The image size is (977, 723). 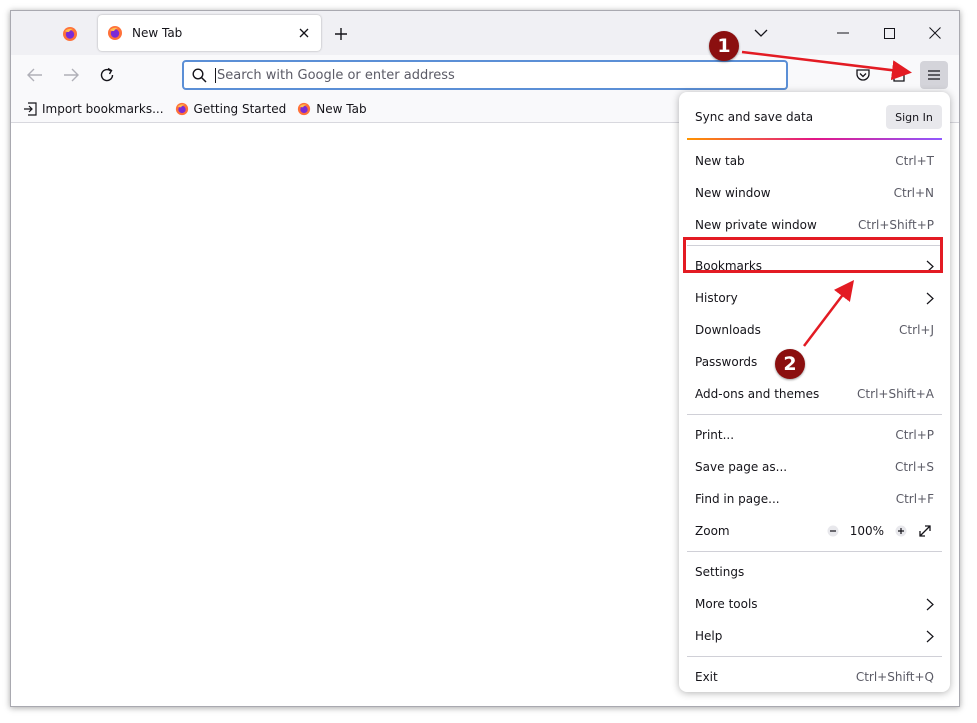 What do you see at coordinates (826, 65) in the screenshot?
I see `arrow-to-menu-button` at bounding box center [826, 65].